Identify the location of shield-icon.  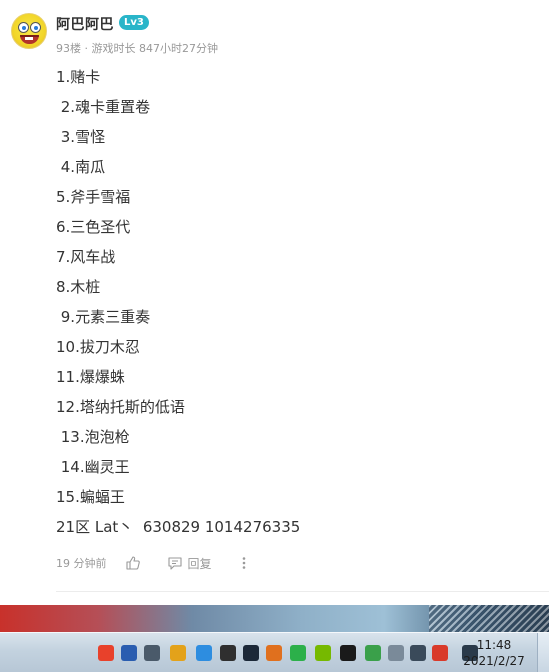
(204, 653).